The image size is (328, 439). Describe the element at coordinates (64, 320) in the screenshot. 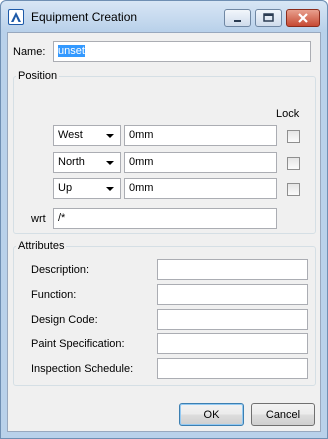

I see `design-code-label: Design Code:` at that location.